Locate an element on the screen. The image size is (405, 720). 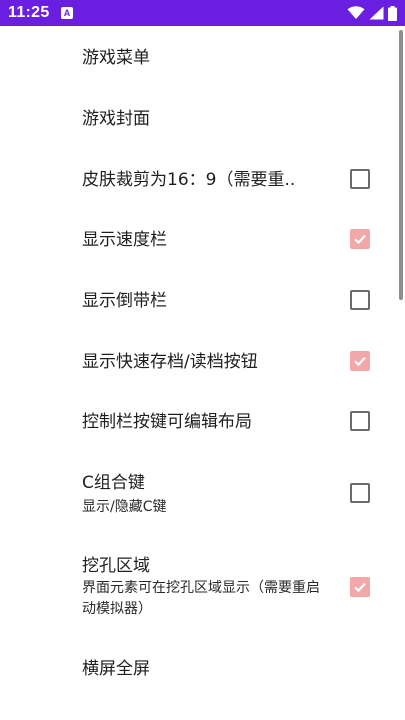
setting-title: 挖孔区域 is located at coordinates (116, 566).